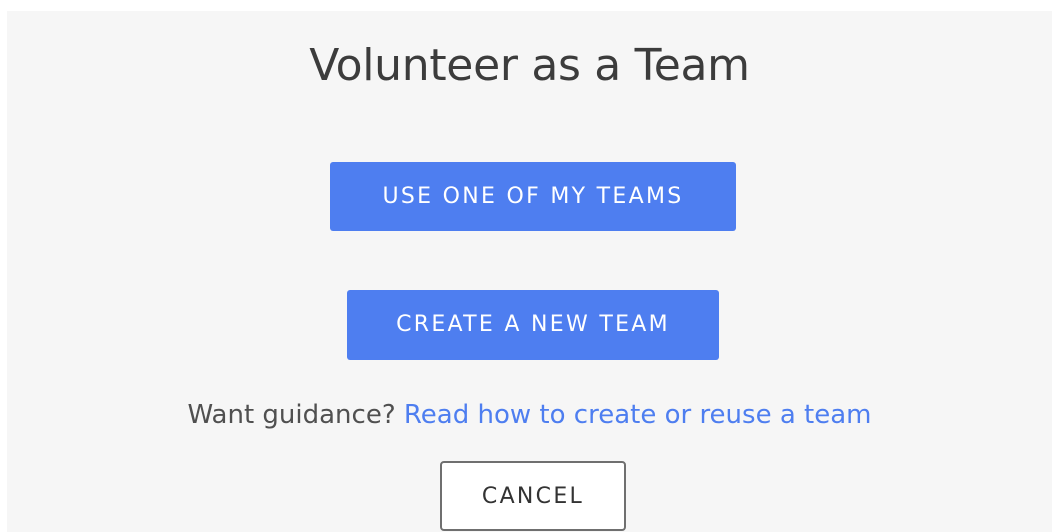  I want to click on create-new-team-button: CREATE A NEW TEAM, so click(533, 325).